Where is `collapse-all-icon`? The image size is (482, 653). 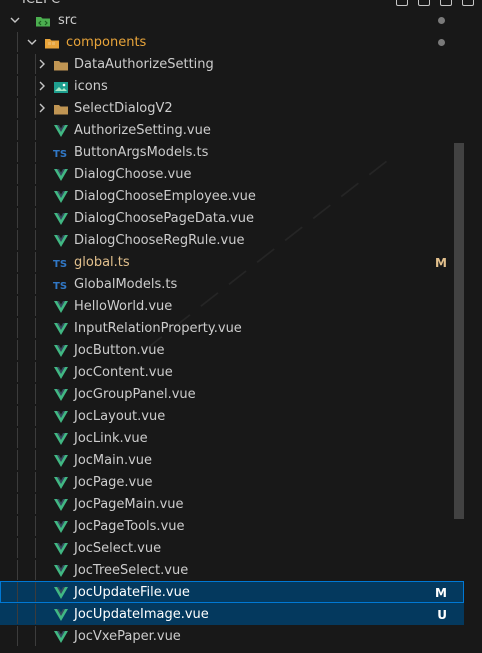 collapse-all-icon is located at coordinates (468, 3).